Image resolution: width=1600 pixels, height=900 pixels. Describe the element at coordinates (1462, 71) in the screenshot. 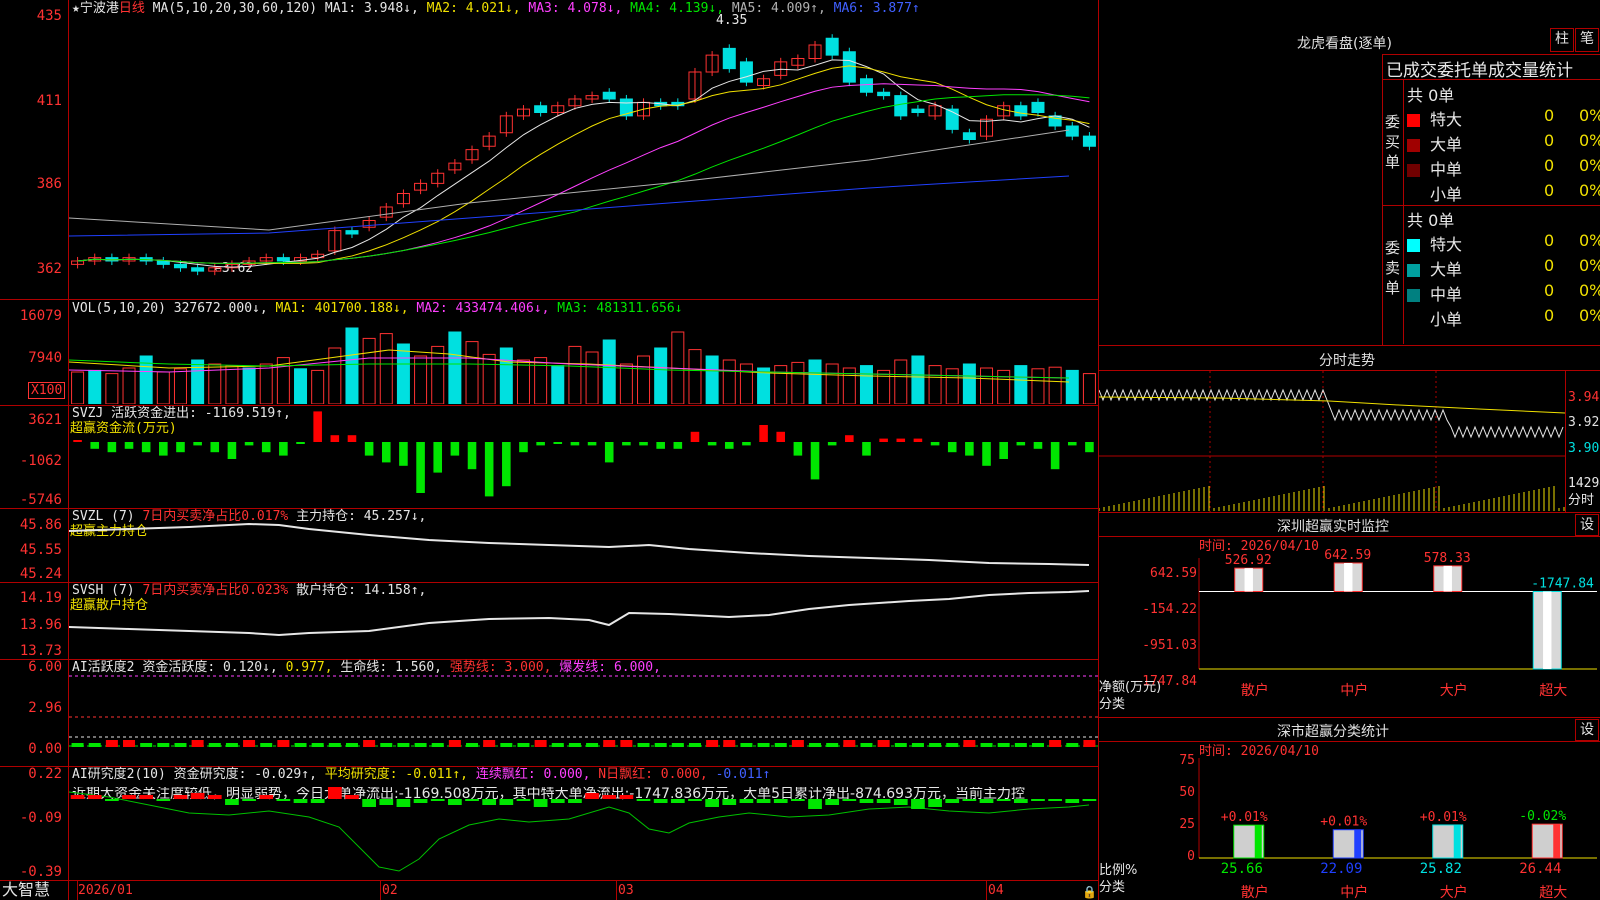

I see `tab-orders: 委托单` at that location.